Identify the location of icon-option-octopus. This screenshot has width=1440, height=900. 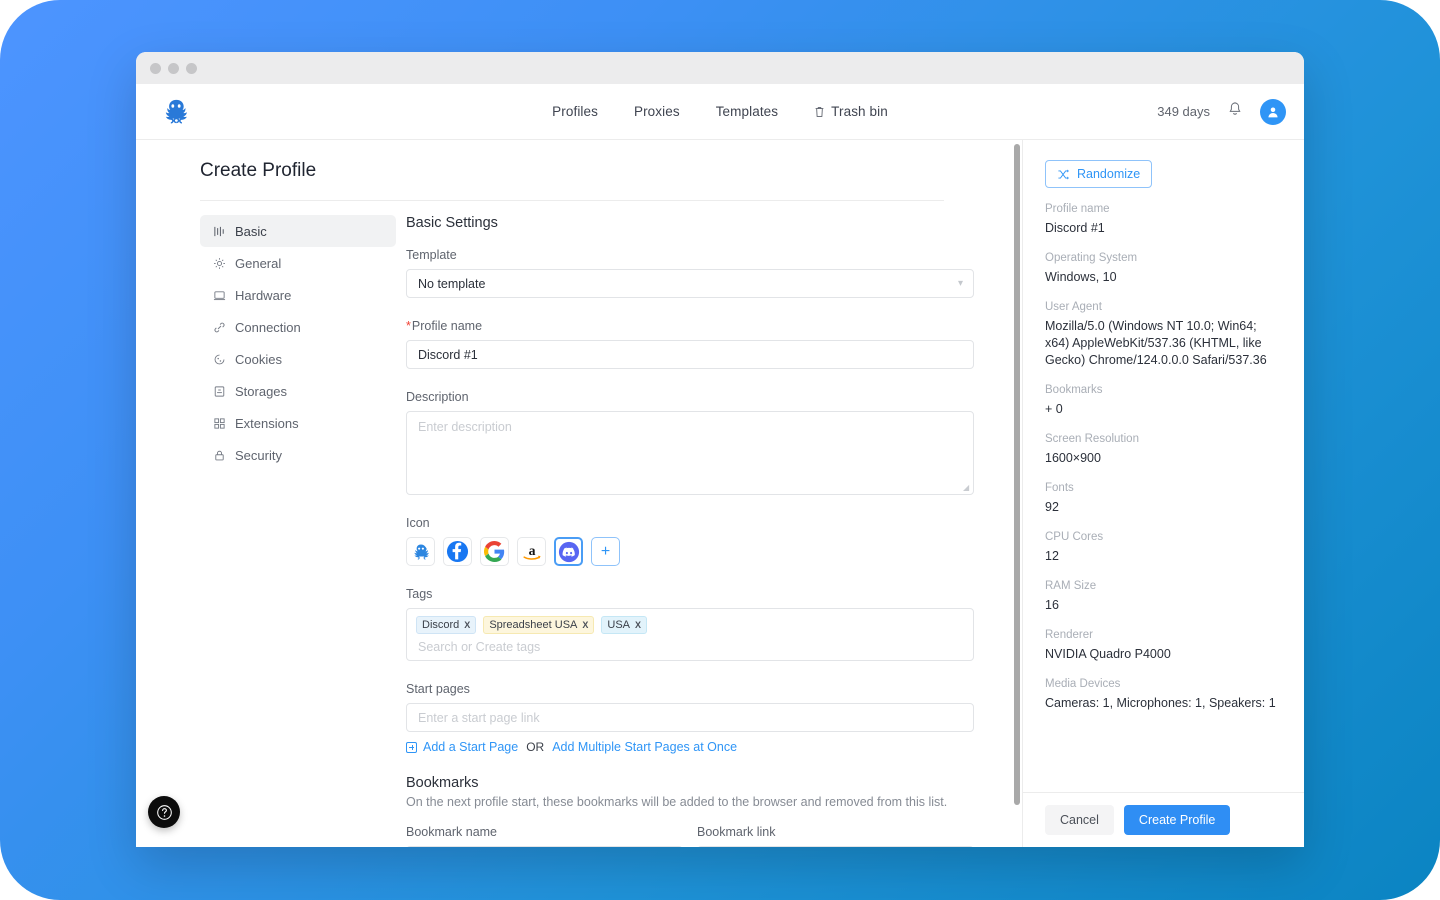
(420, 551).